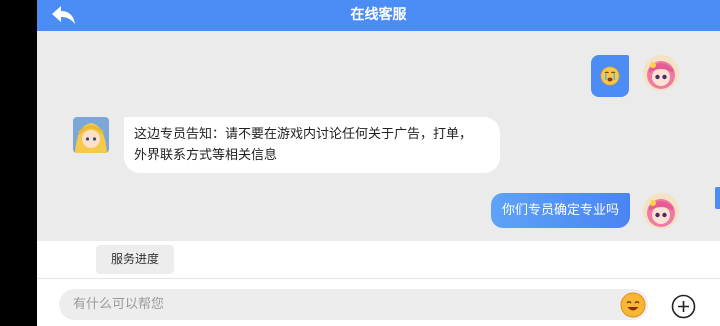 This screenshot has width=720, height=326. I want to click on divider, so click(378, 278).